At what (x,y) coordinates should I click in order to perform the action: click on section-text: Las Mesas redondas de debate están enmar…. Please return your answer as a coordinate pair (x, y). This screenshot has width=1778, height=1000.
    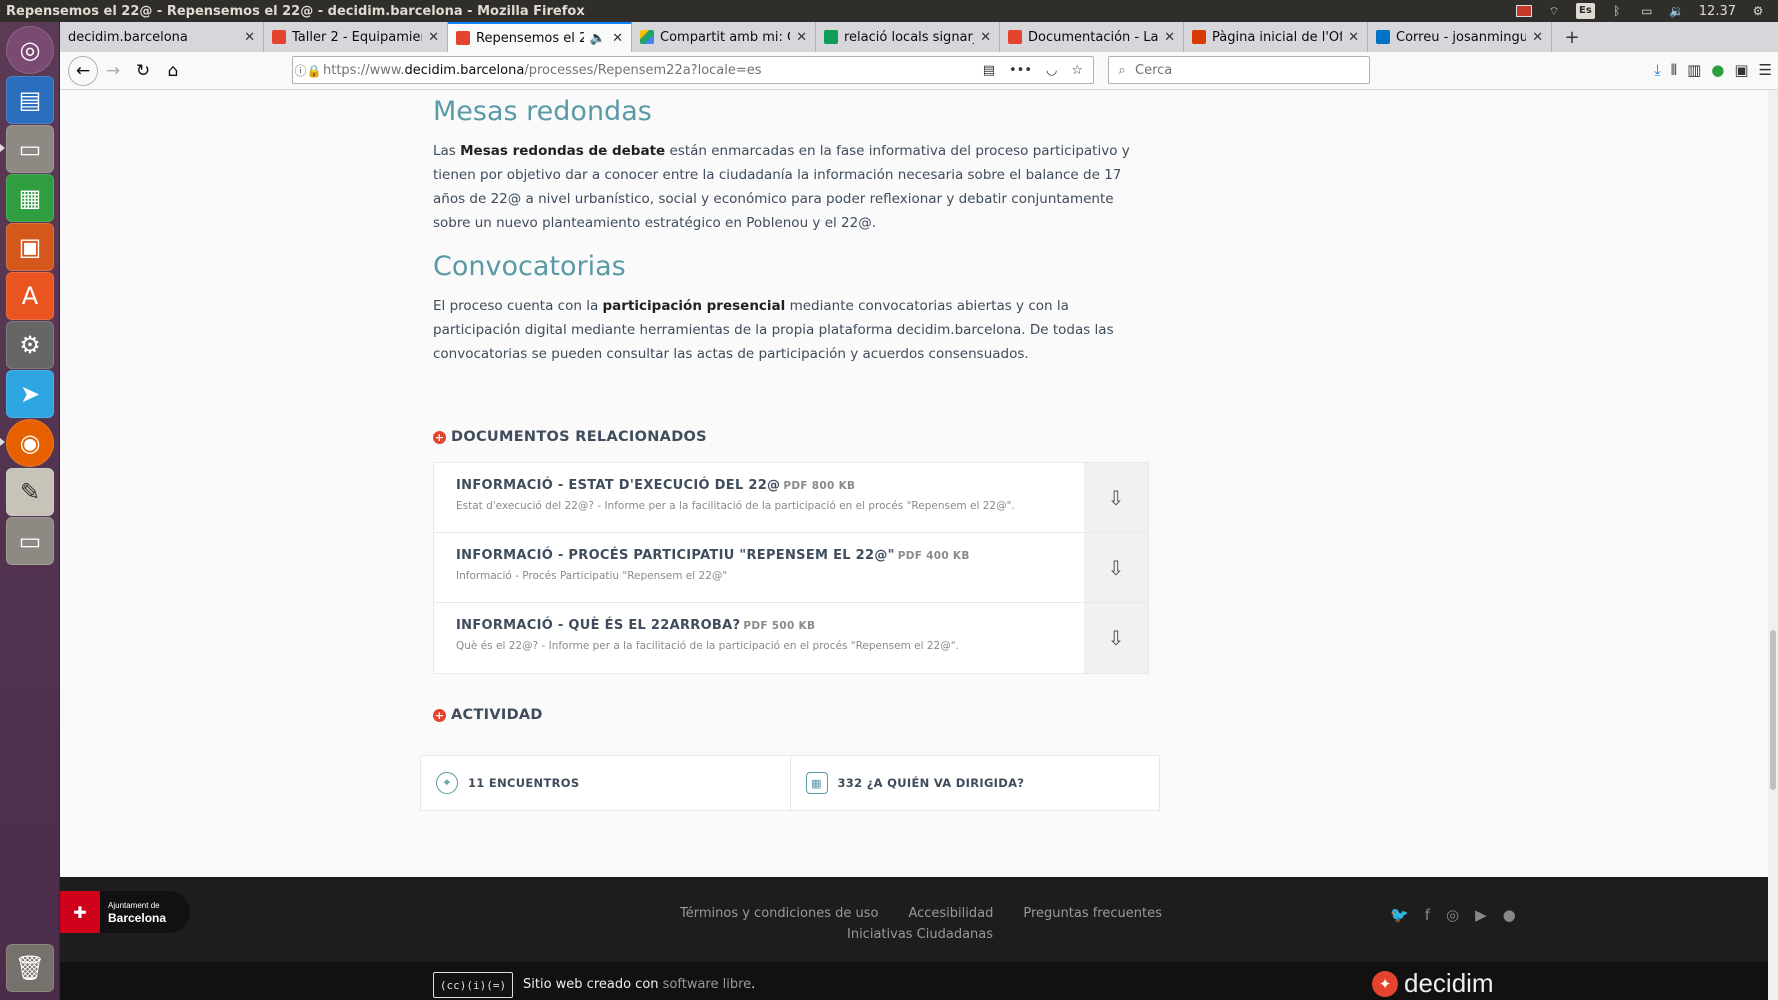
    Looking at the image, I should click on (781, 187).